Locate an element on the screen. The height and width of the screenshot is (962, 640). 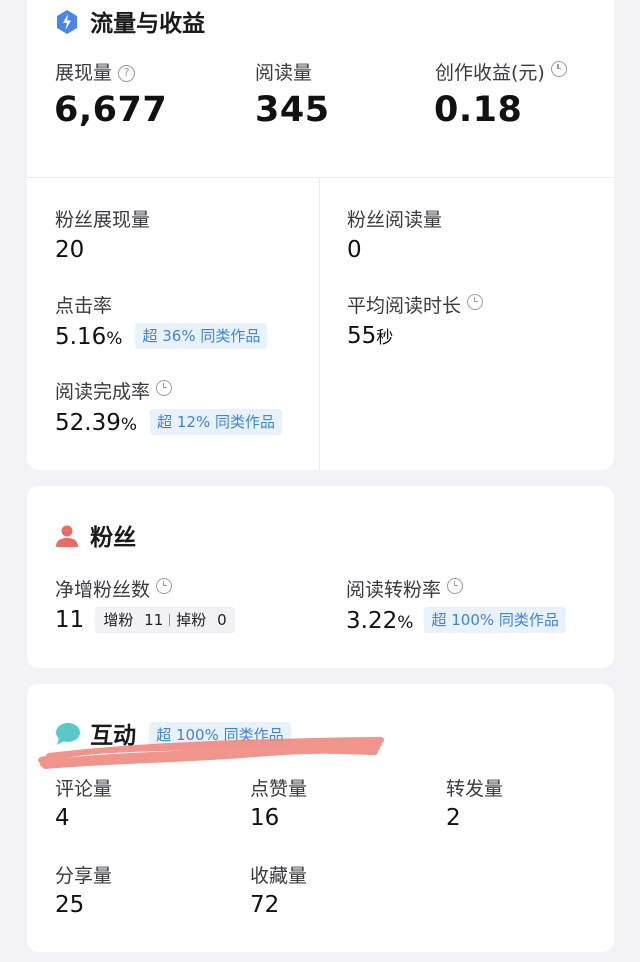
growth-breakdown-chip: 增粉 11 掉粉 0 is located at coordinates (165, 620).